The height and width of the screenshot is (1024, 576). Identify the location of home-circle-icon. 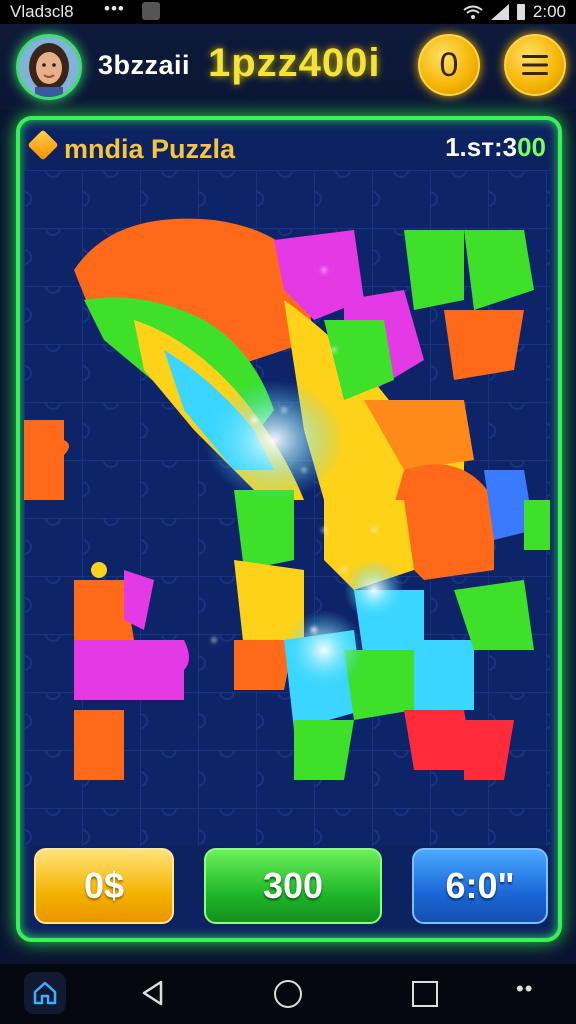
(288, 994).